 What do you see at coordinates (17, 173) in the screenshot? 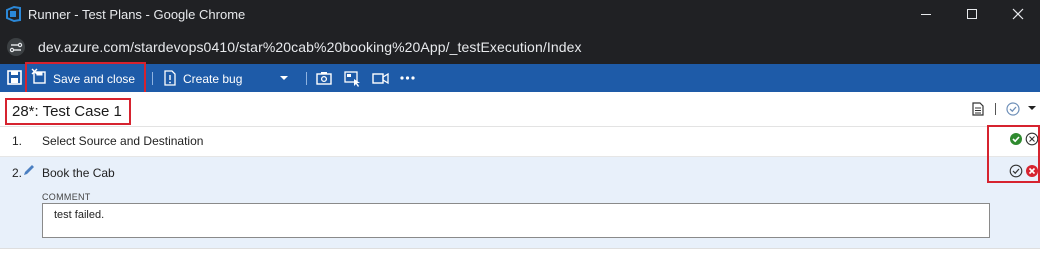
I see `step-number: 2.` at bounding box center [17, 173].